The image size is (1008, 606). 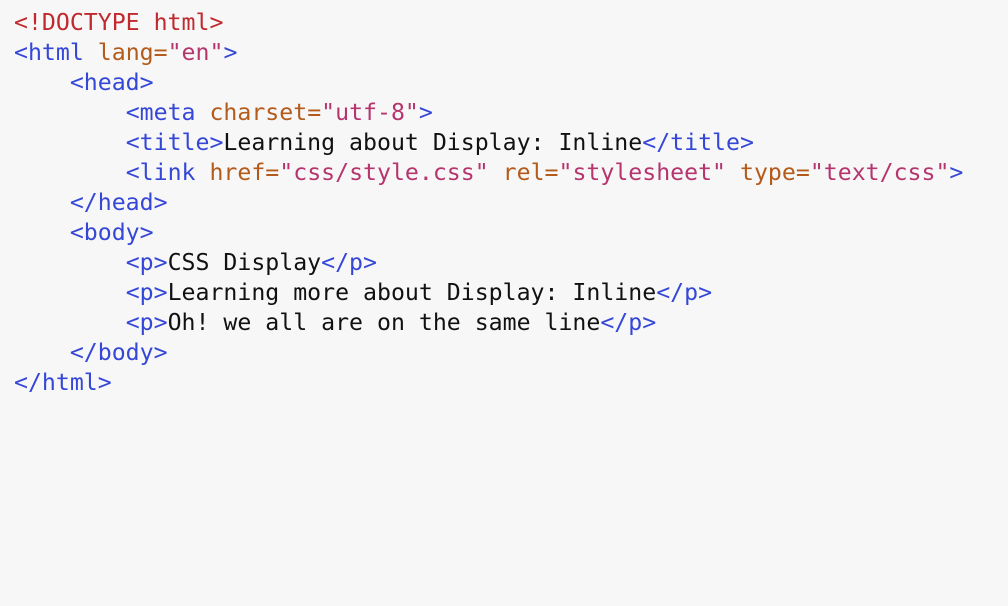 I want to click on code-line: <body>, so click(x=511, y=233).